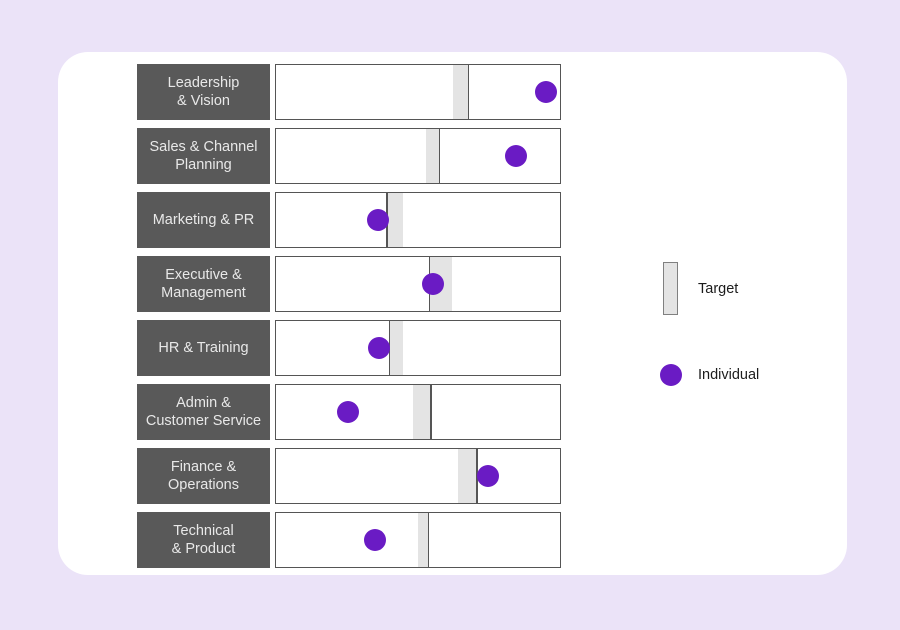 The image size is (900, 630). I want to click on legend-item-individual: Individual, so click(709, 375).